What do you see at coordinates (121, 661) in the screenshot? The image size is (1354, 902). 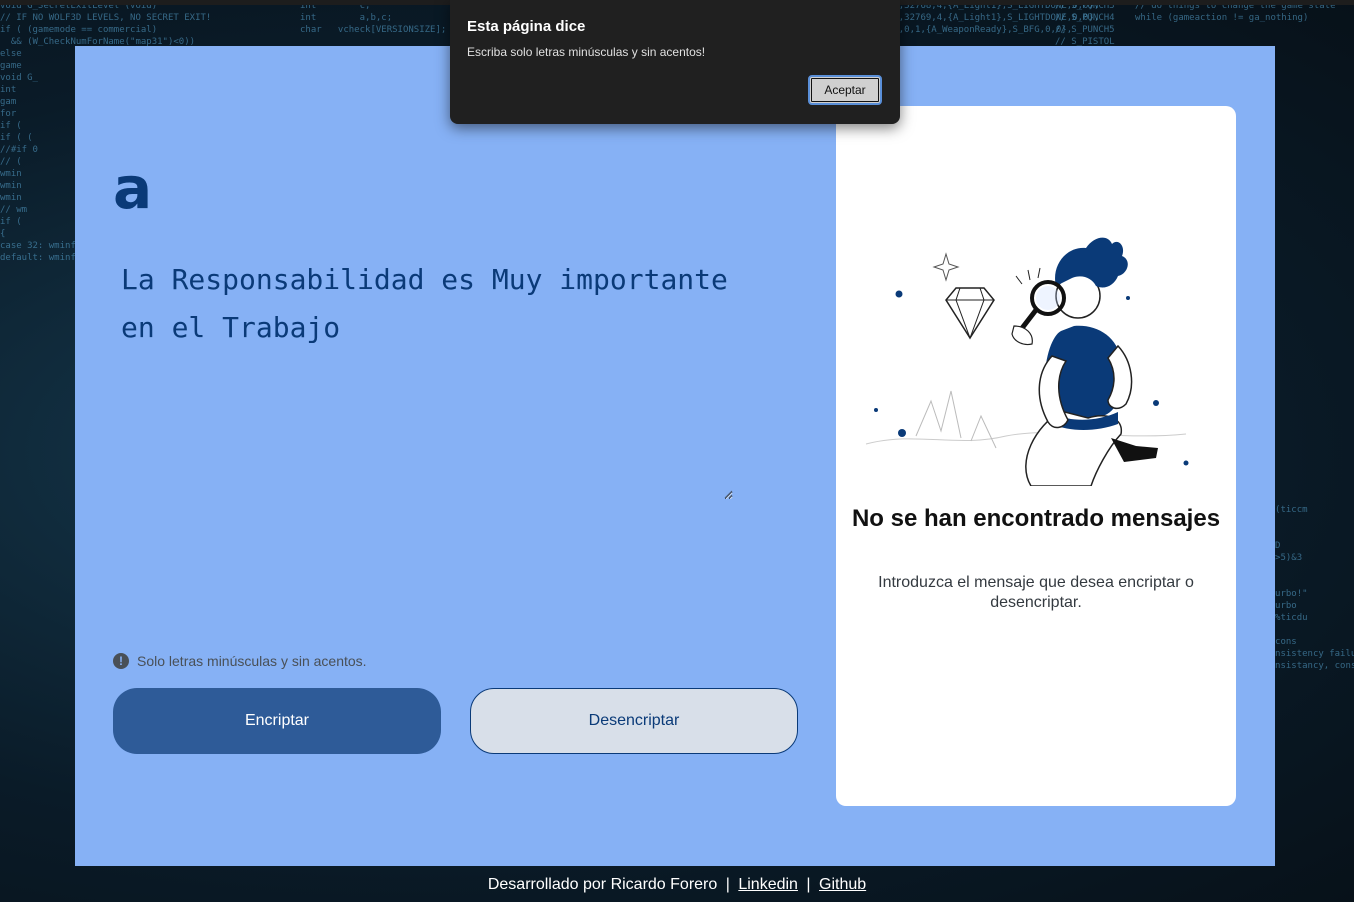 I see `info-icon: !` at bounding box center [121, 661].